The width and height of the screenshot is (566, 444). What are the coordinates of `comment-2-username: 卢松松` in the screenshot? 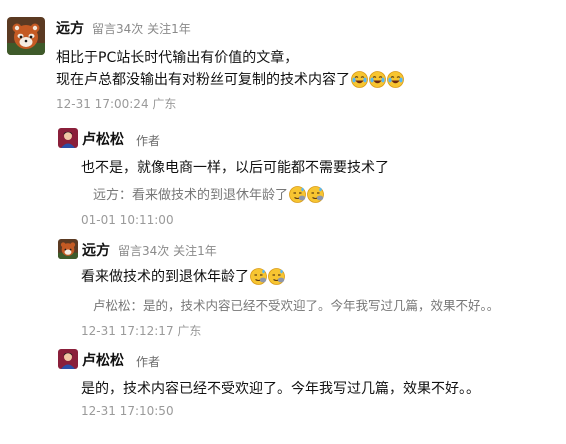 It's located at (103, 139).